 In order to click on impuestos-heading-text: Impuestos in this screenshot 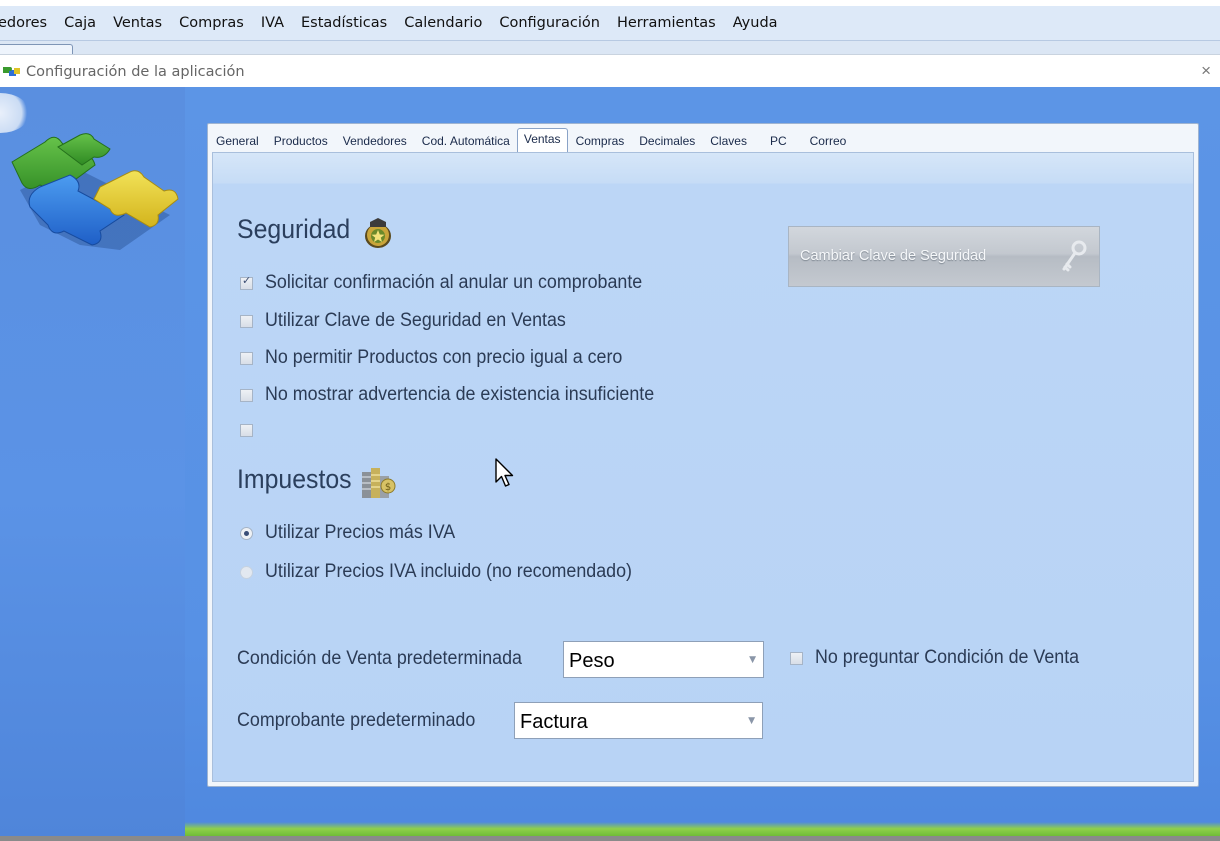, I will do `click(294, 479)`.